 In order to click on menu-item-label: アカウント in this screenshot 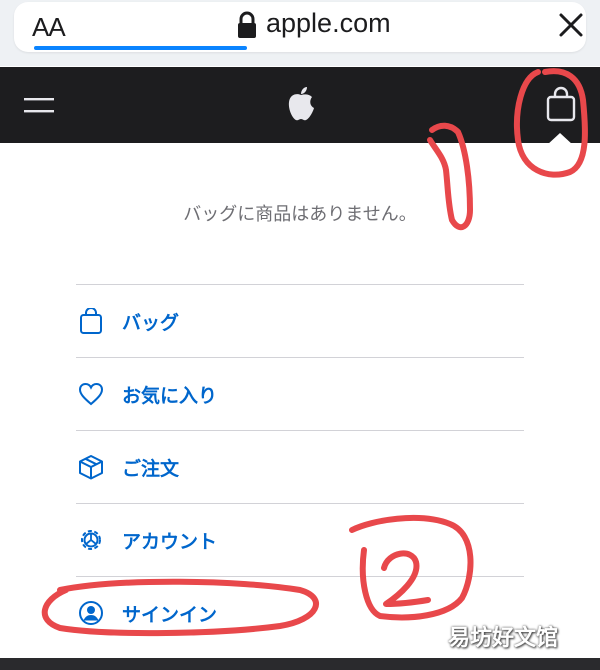, I will do `click(170, 542)`.